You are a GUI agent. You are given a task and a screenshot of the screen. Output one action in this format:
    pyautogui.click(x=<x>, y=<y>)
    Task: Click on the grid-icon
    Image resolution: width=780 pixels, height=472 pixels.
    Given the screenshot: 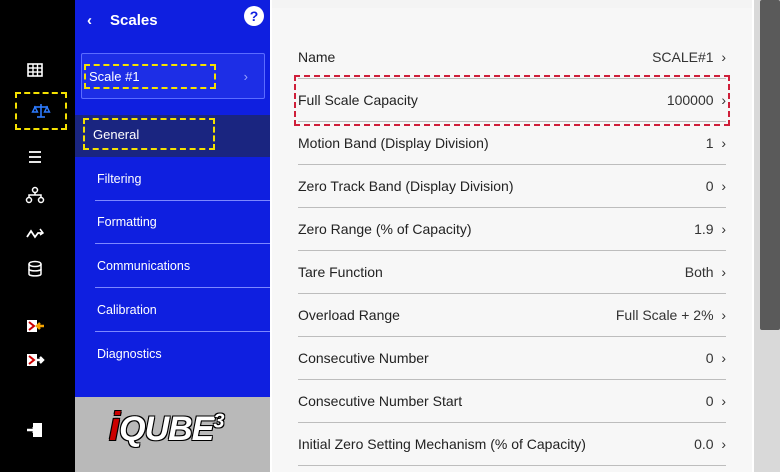 What is the action you would take?
    pyautogui.click(x=35, y=70)
    